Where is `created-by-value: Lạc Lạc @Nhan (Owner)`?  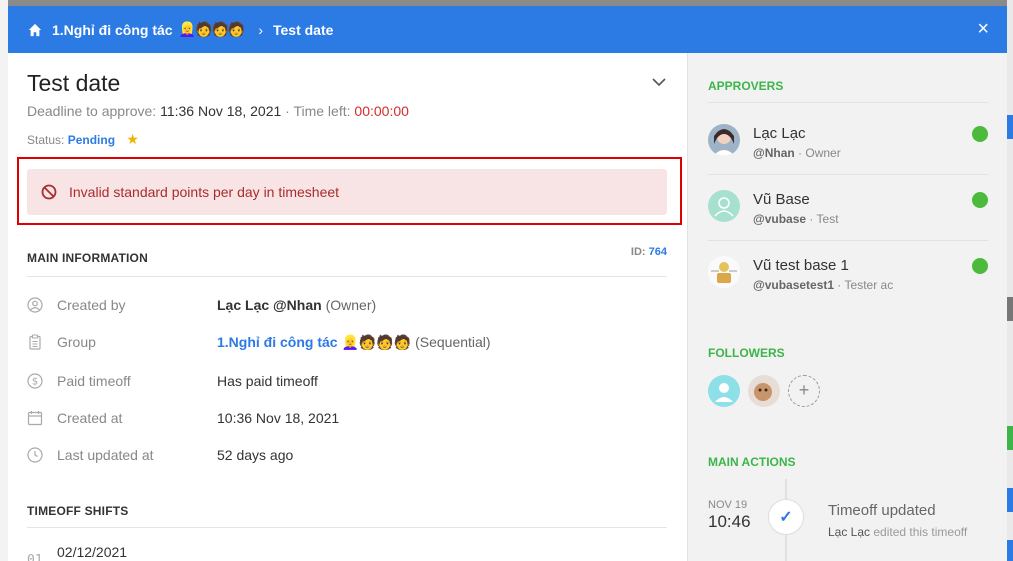
created-by-value: Lạc Lạc @Nhan (Owner) is located at coordinates (296, 305).